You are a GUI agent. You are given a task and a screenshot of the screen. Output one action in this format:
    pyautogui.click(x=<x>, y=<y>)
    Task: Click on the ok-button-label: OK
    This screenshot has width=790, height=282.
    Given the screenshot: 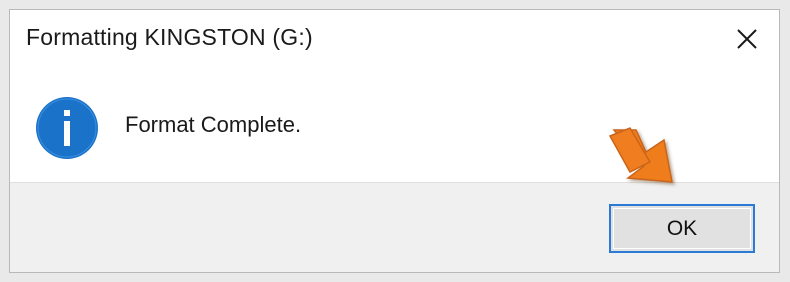 What is the action you would take?
    pyautogui.click(x=682, y=228)
    